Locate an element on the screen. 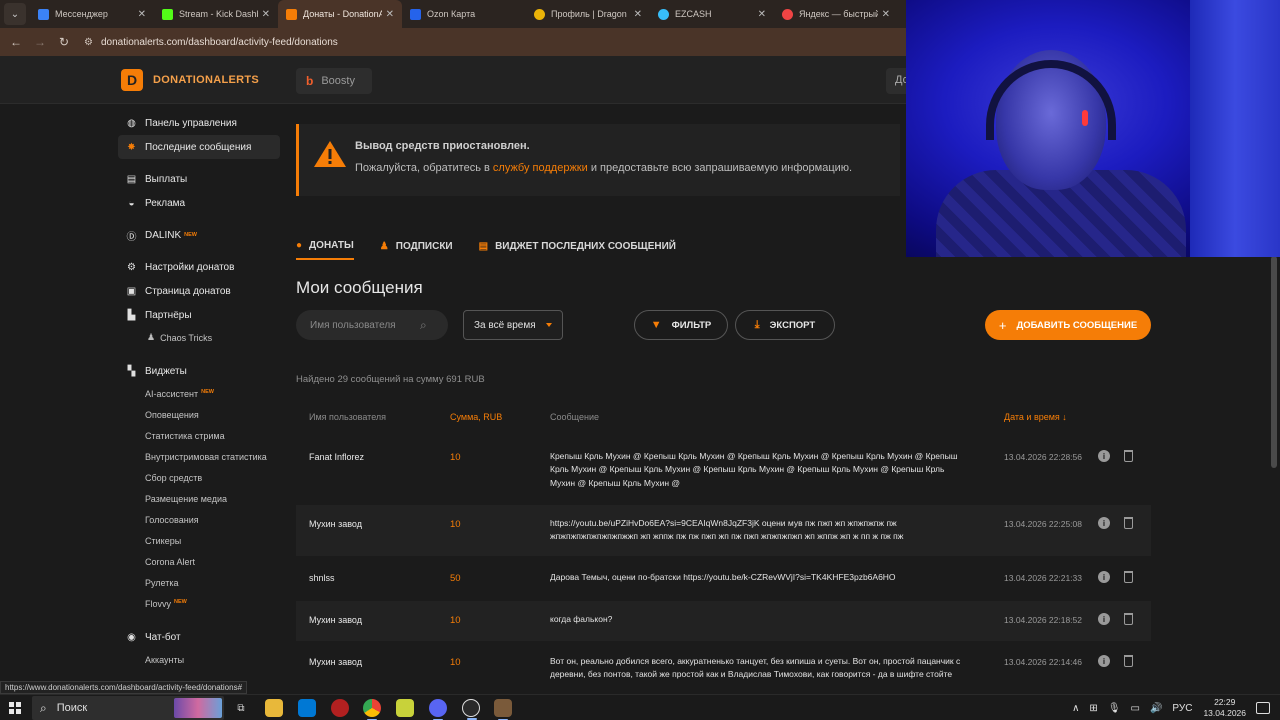 This screenshot has height=720, width=1280. sidebar-item-chatbot: ◉ Чат-бот is located at coordinates (199, 637).